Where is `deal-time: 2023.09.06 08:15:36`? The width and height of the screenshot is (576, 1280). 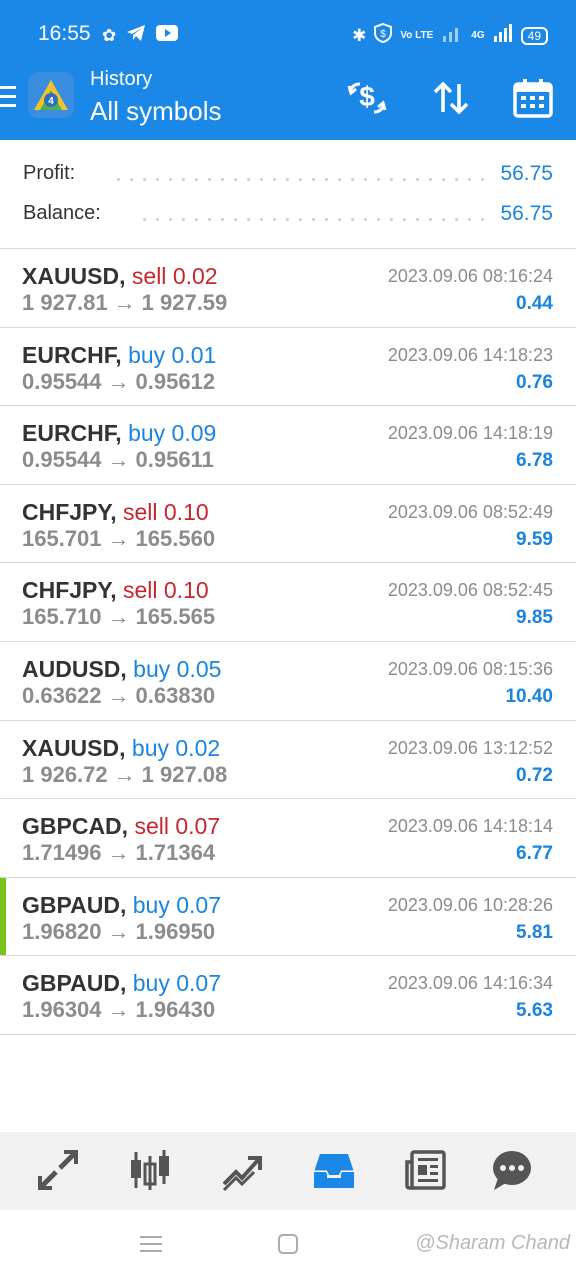
deal-time: 2023.09.06 08:15:36 is located at coordinates (470, 668).